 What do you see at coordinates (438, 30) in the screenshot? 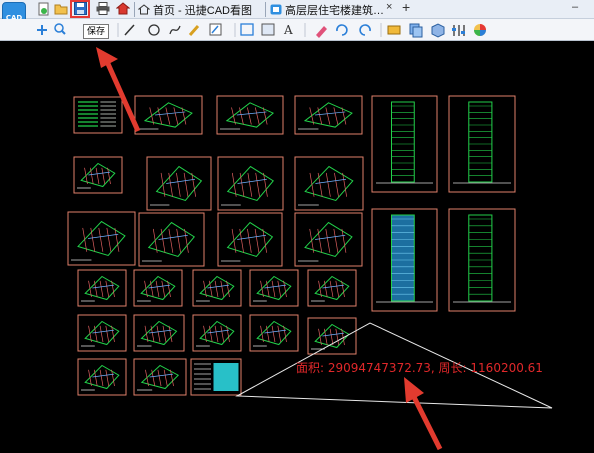
I see `3d-view-icon` at bounding box center [438, 30].